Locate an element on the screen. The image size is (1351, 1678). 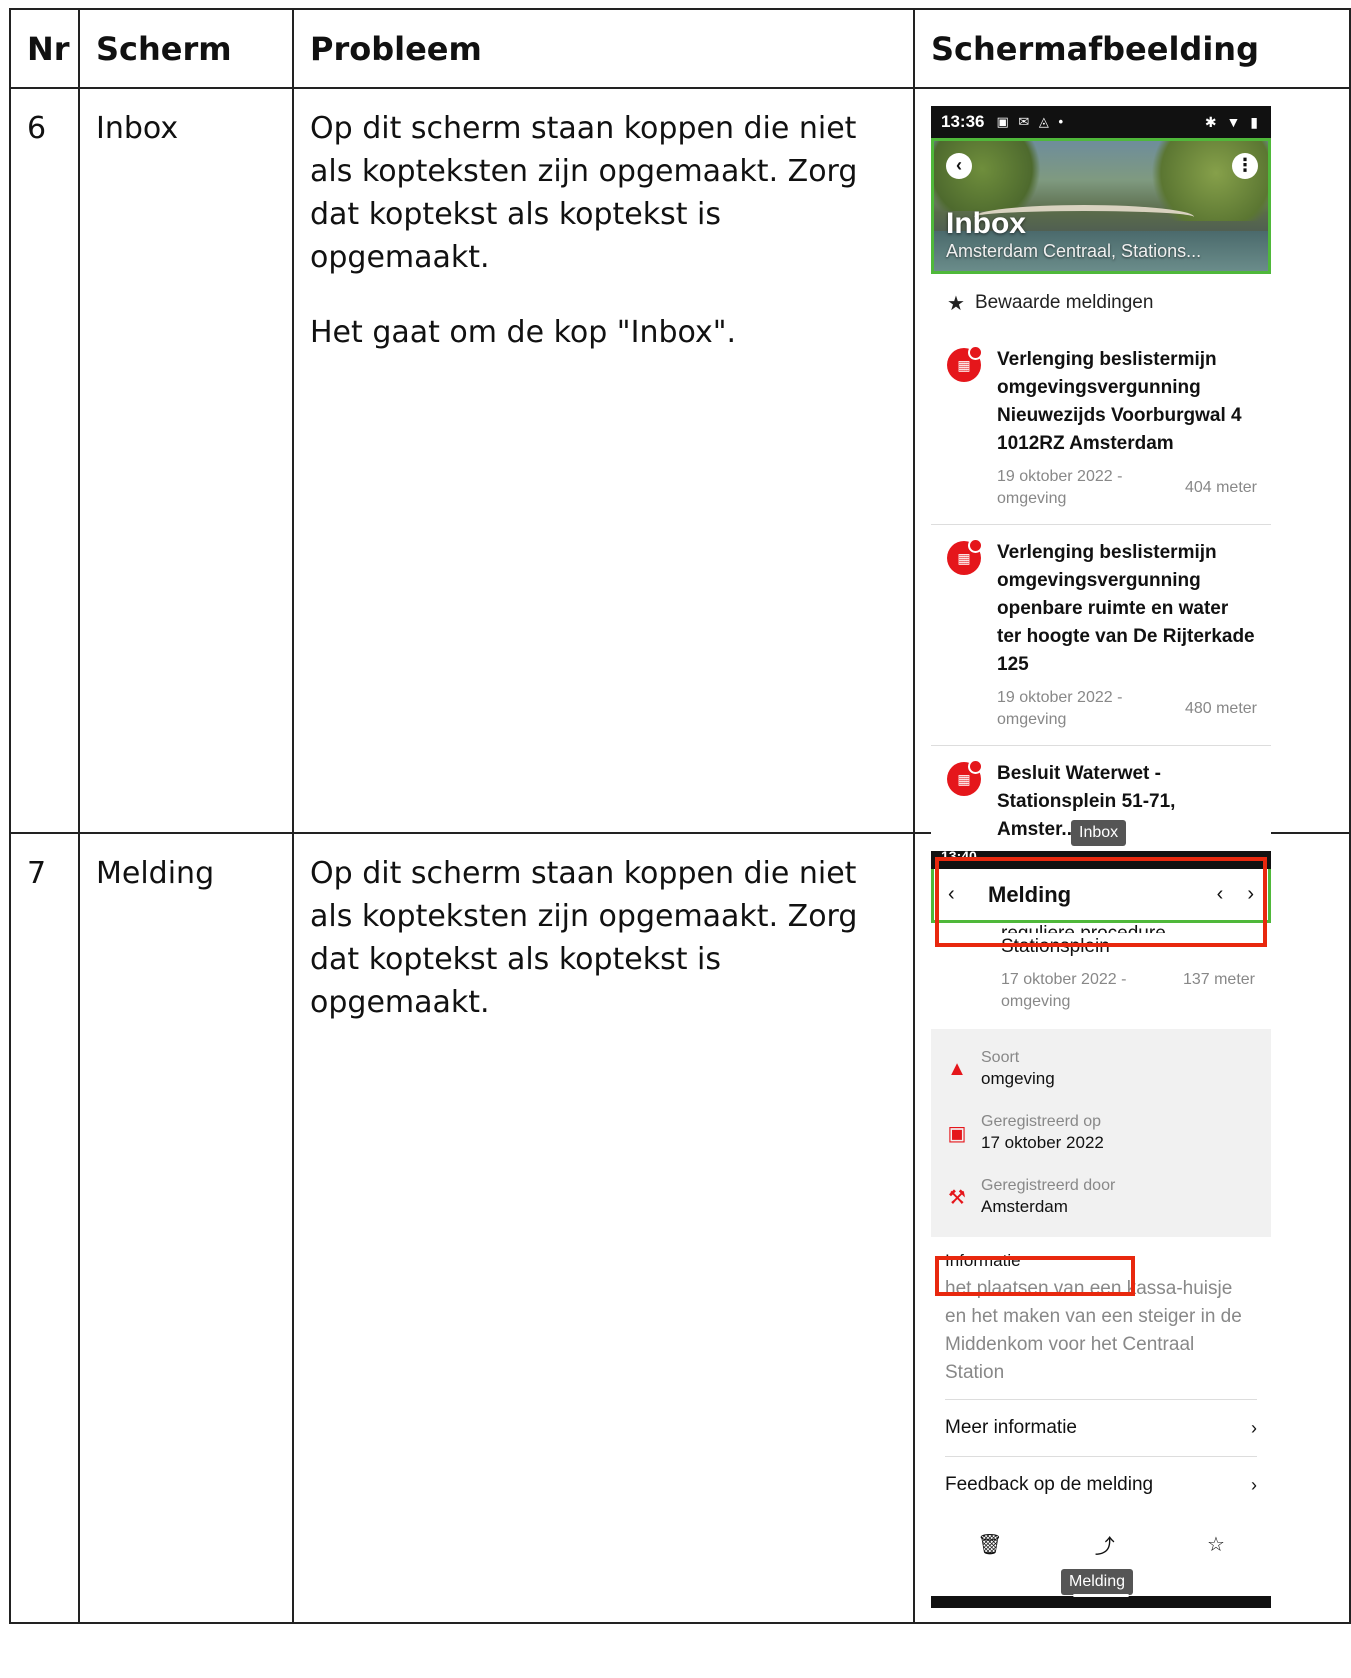
back-icon: ‹ is located at coordinates (959, 166).